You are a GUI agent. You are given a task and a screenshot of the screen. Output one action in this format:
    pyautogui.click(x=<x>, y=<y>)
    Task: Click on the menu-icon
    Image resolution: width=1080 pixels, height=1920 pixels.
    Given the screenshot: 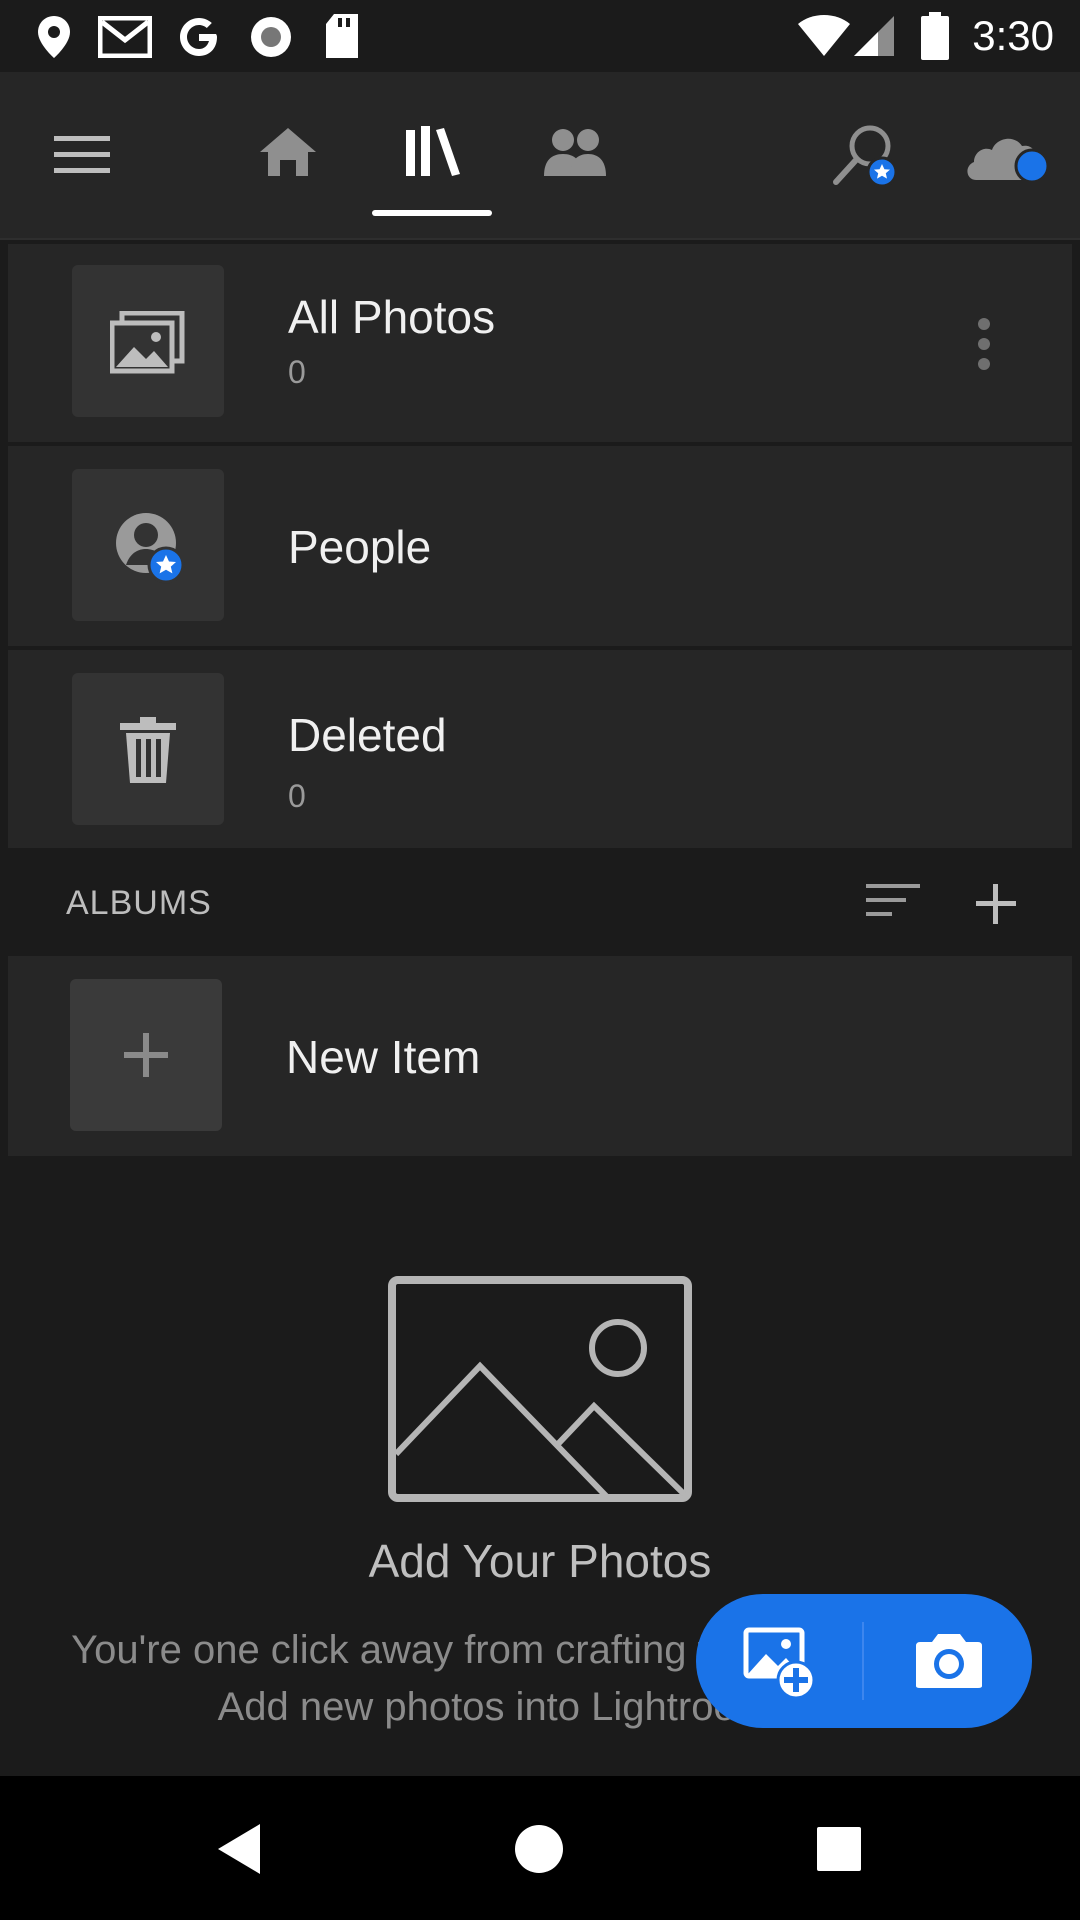 What is the action you would take?
    pyautogui.click(x=82, y=154)
    